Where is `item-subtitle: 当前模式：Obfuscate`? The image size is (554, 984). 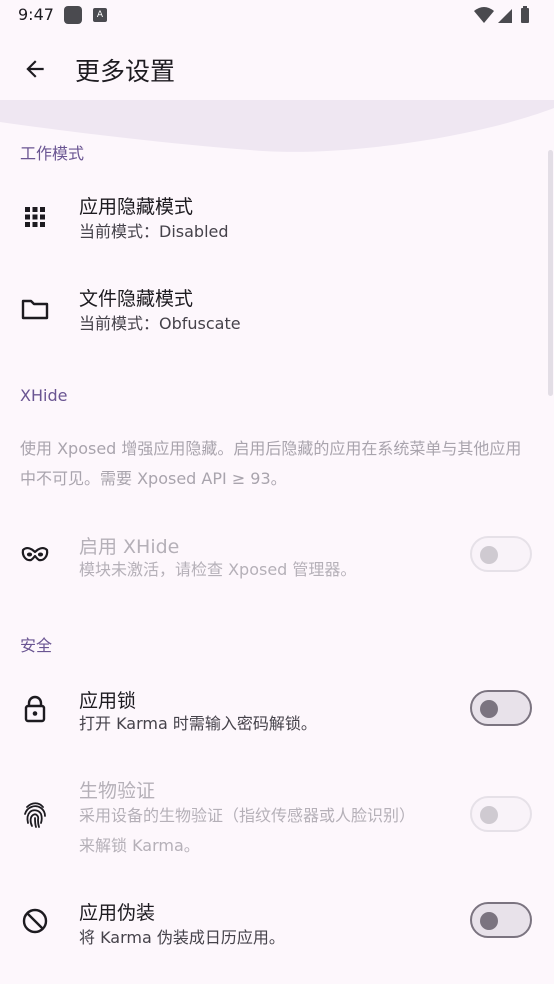
item-subtitle: 当前模式：Obfuscate is located at coordinates (160, 323).